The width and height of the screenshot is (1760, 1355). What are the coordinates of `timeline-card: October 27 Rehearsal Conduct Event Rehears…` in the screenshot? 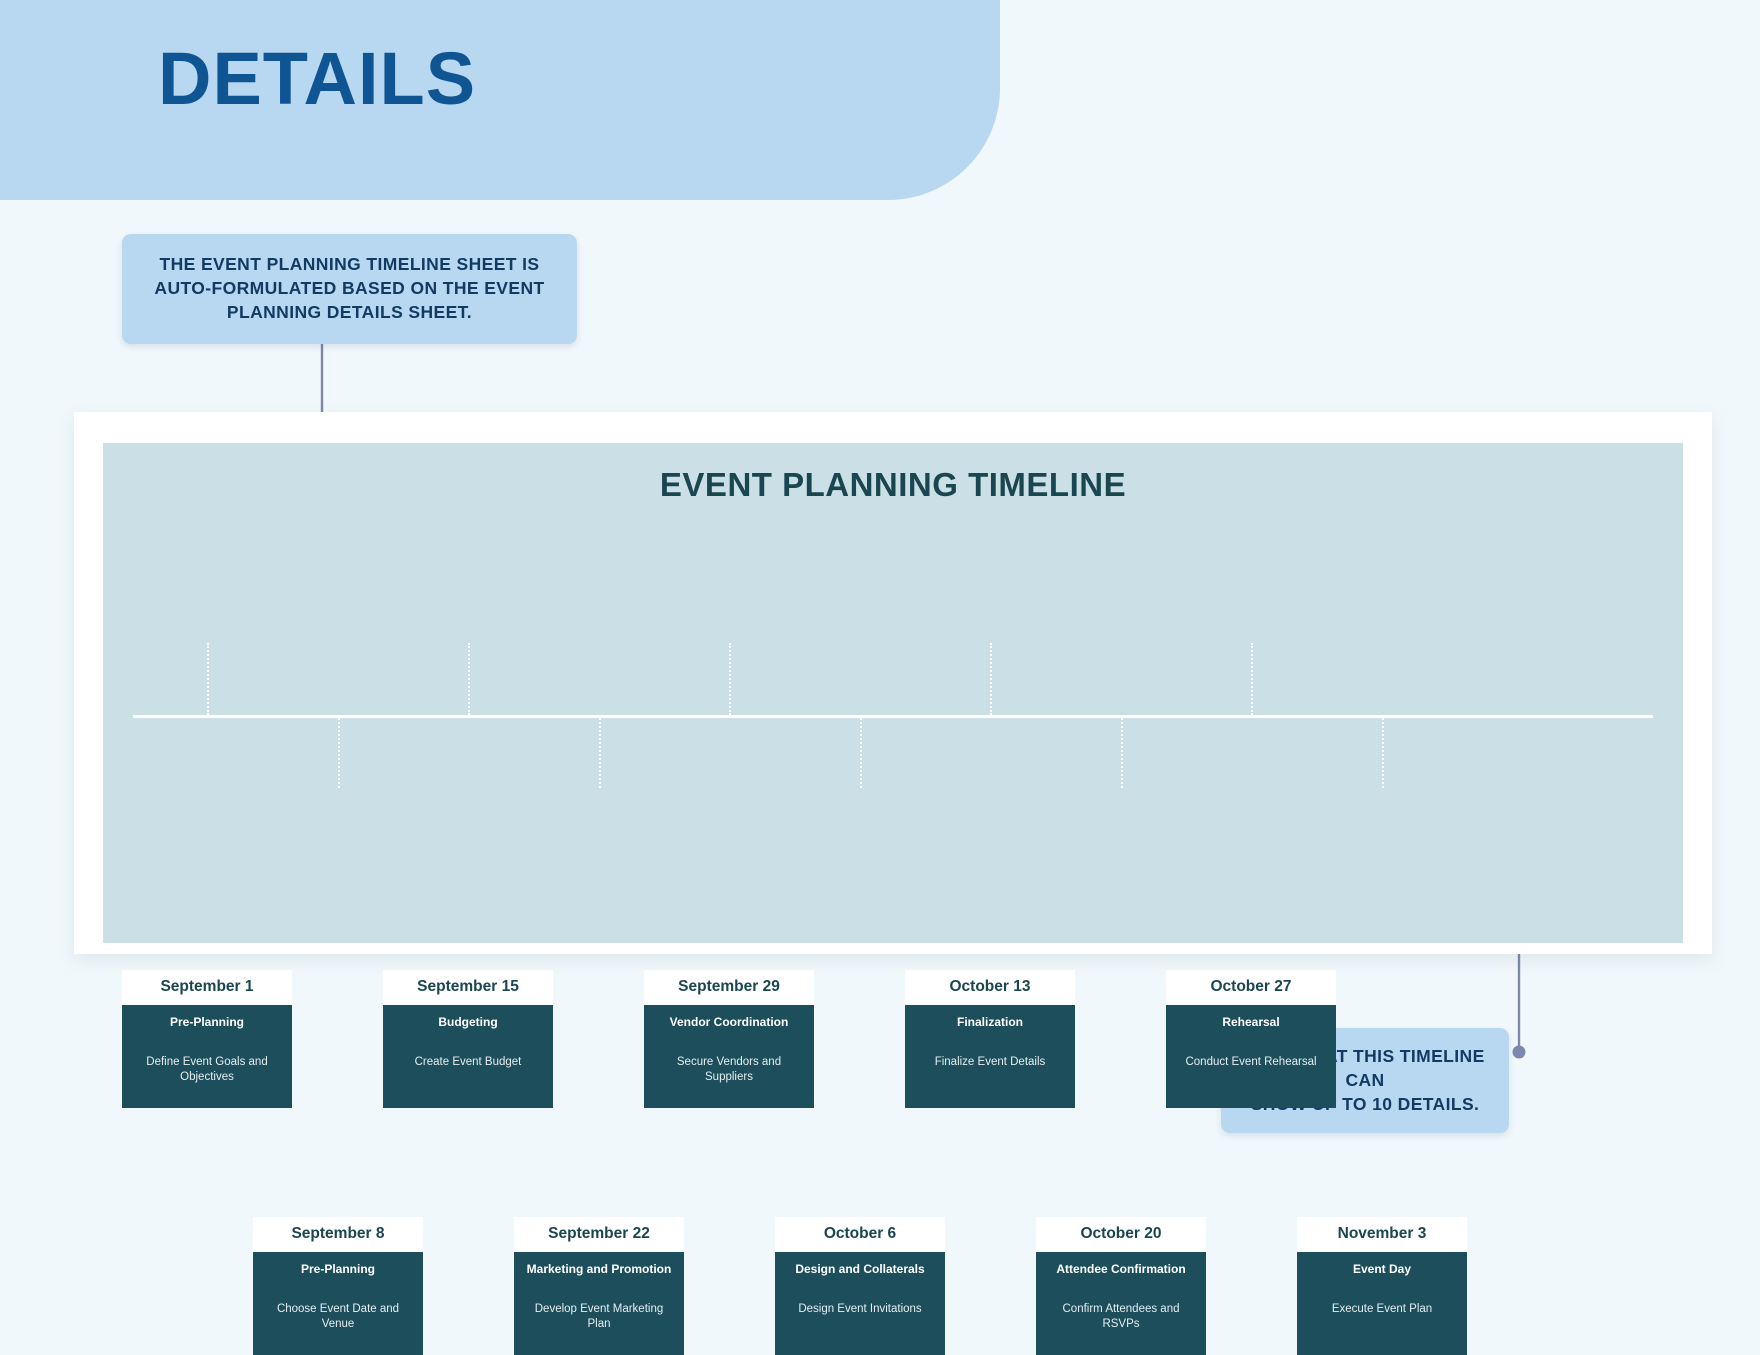 It's located at (1251, 1039).